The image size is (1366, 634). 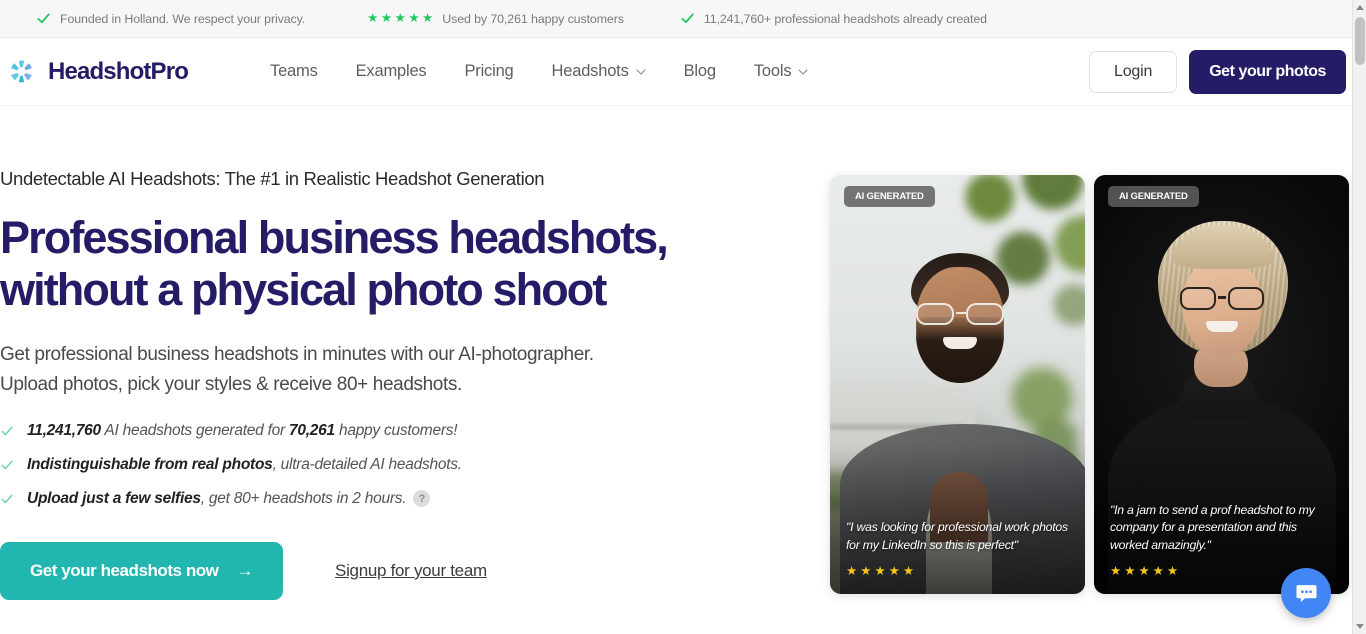 I want to click on signup-team-link: Signup for your team, so click(x=411, y=571).